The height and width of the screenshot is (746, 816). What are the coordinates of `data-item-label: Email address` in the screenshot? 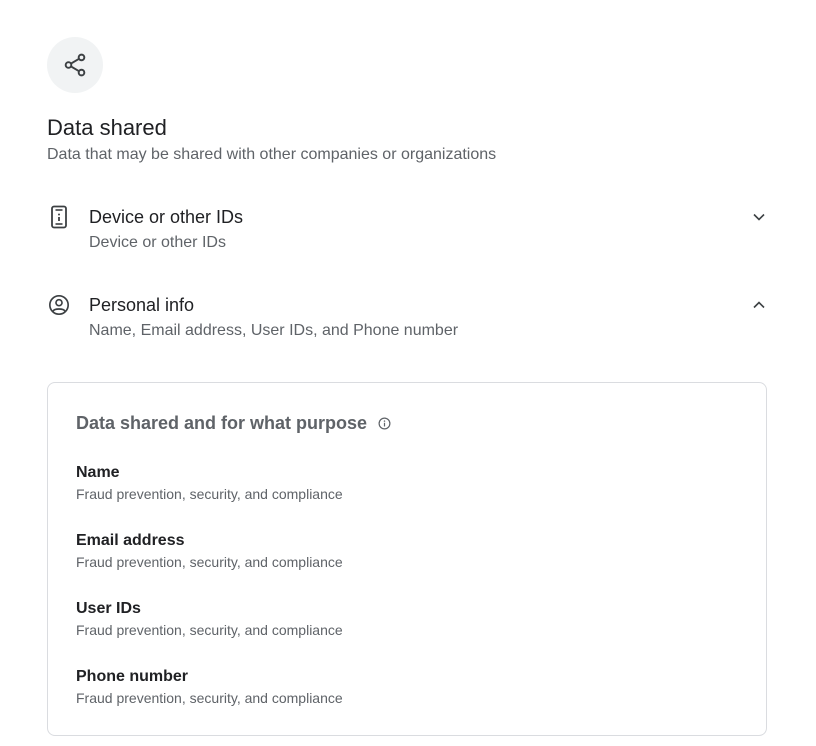 It's located at (130, 540).